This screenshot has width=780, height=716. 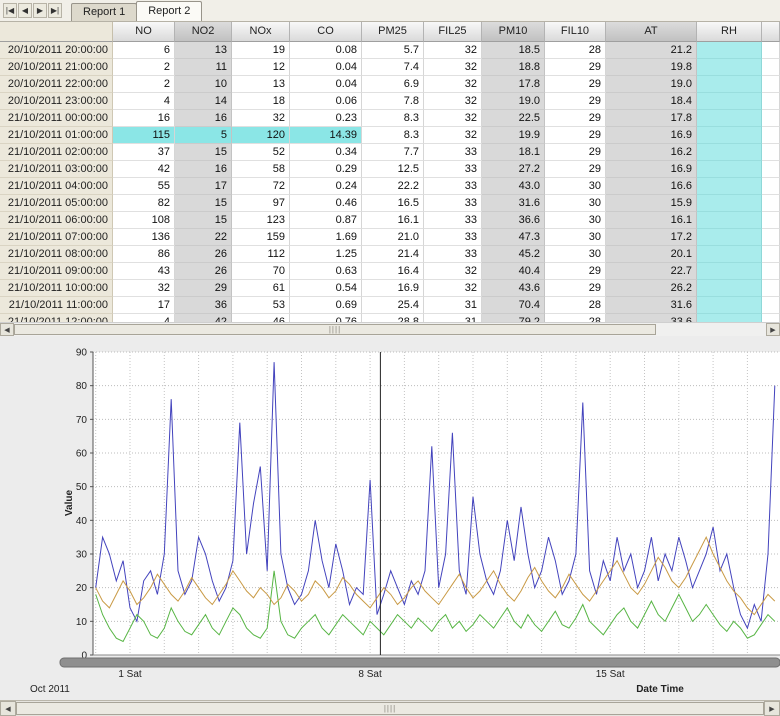 What do you see at coordinates (56, 135) in the screenshot?
I see `row-time-cell: 21/10/2011 01:00:00` at bounding box center [56, 135].